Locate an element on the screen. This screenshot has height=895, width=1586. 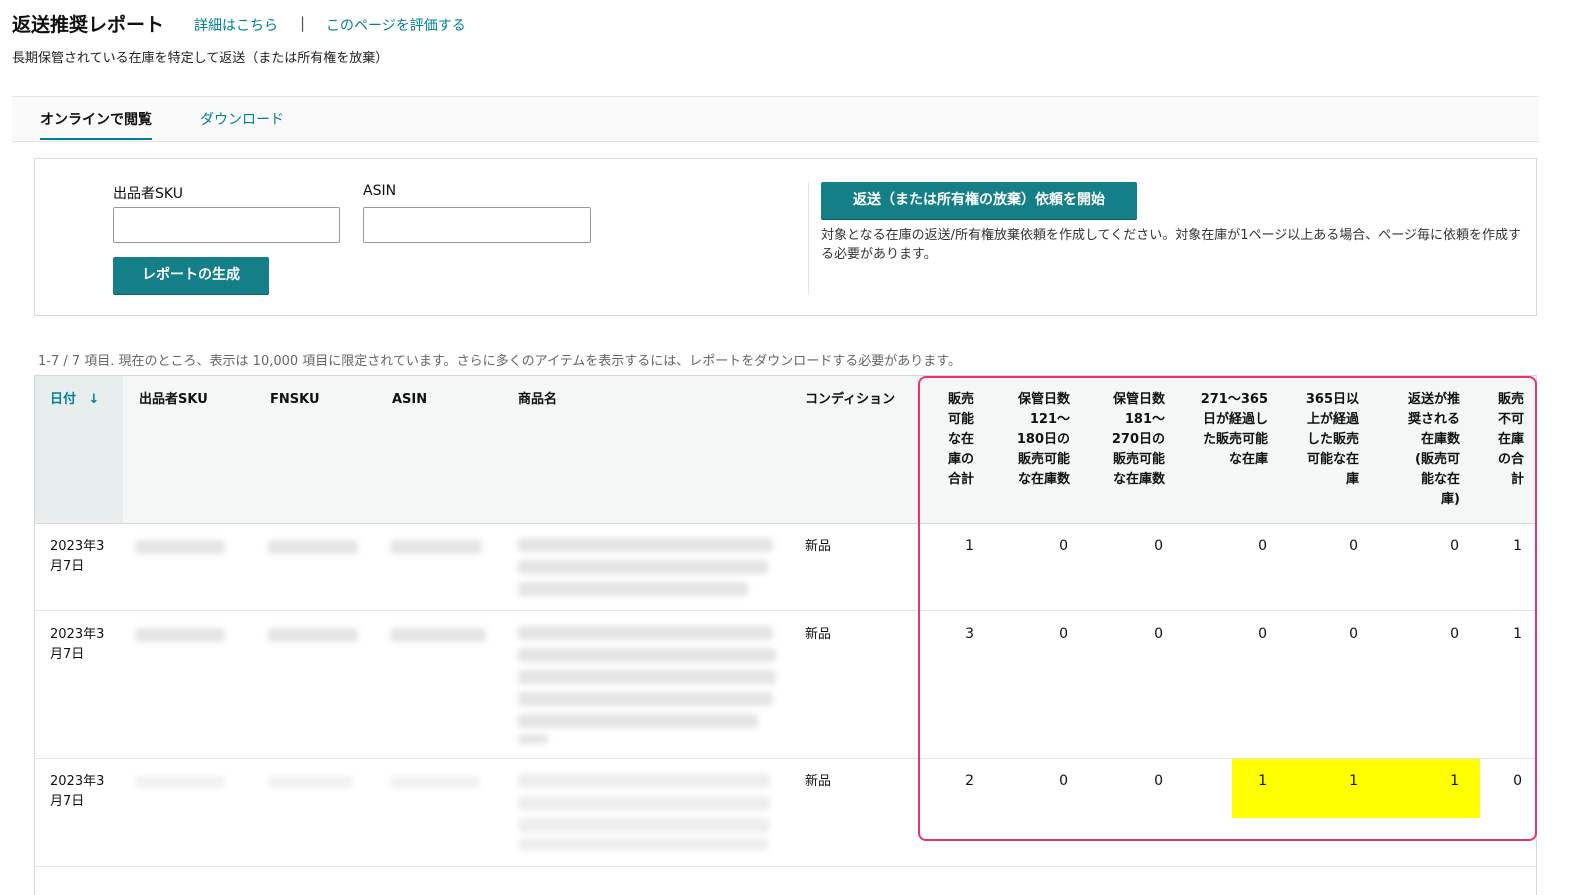
sku-column-header: 出品者SKU is located at coordinates (173, 400).